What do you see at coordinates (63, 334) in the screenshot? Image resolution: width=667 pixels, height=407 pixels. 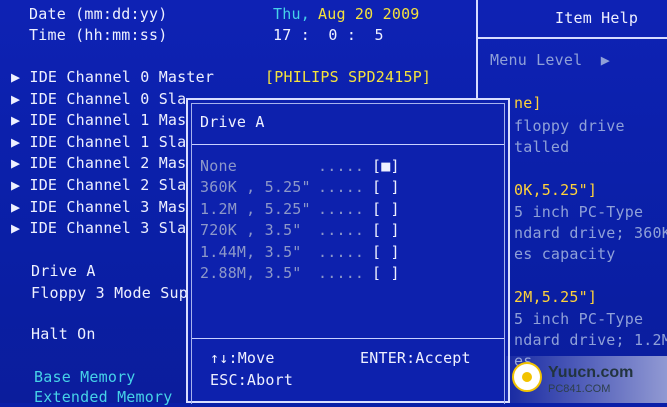 I see `halt-on-label: Halt On` at bounding box center [63, 334].